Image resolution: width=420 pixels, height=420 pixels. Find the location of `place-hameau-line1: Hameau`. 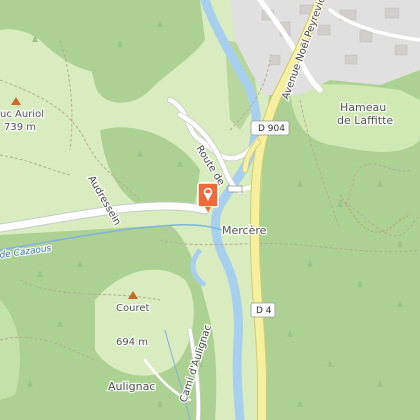

place-hameau-line1: Hameau is located at coordinates (363, 107).